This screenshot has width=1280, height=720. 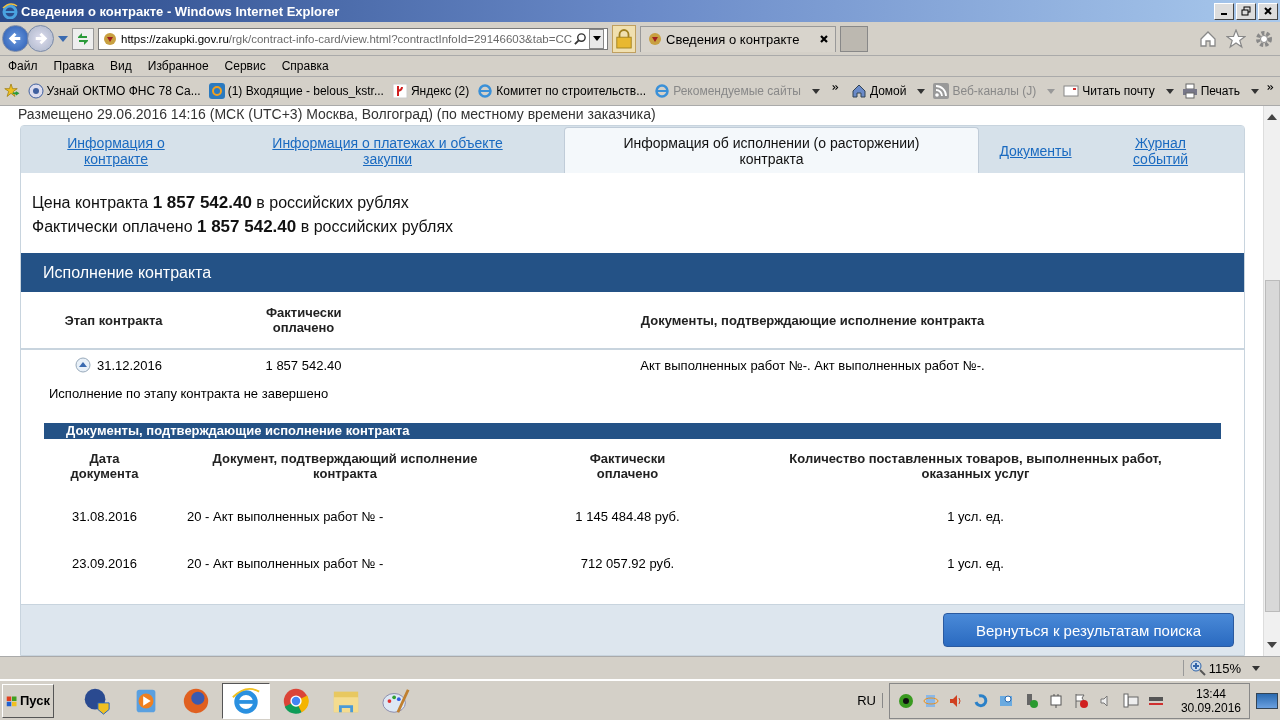 I want to click on subsection-header: Документы, подтверждающие исполнение контракта, so click(x=632, y=431).